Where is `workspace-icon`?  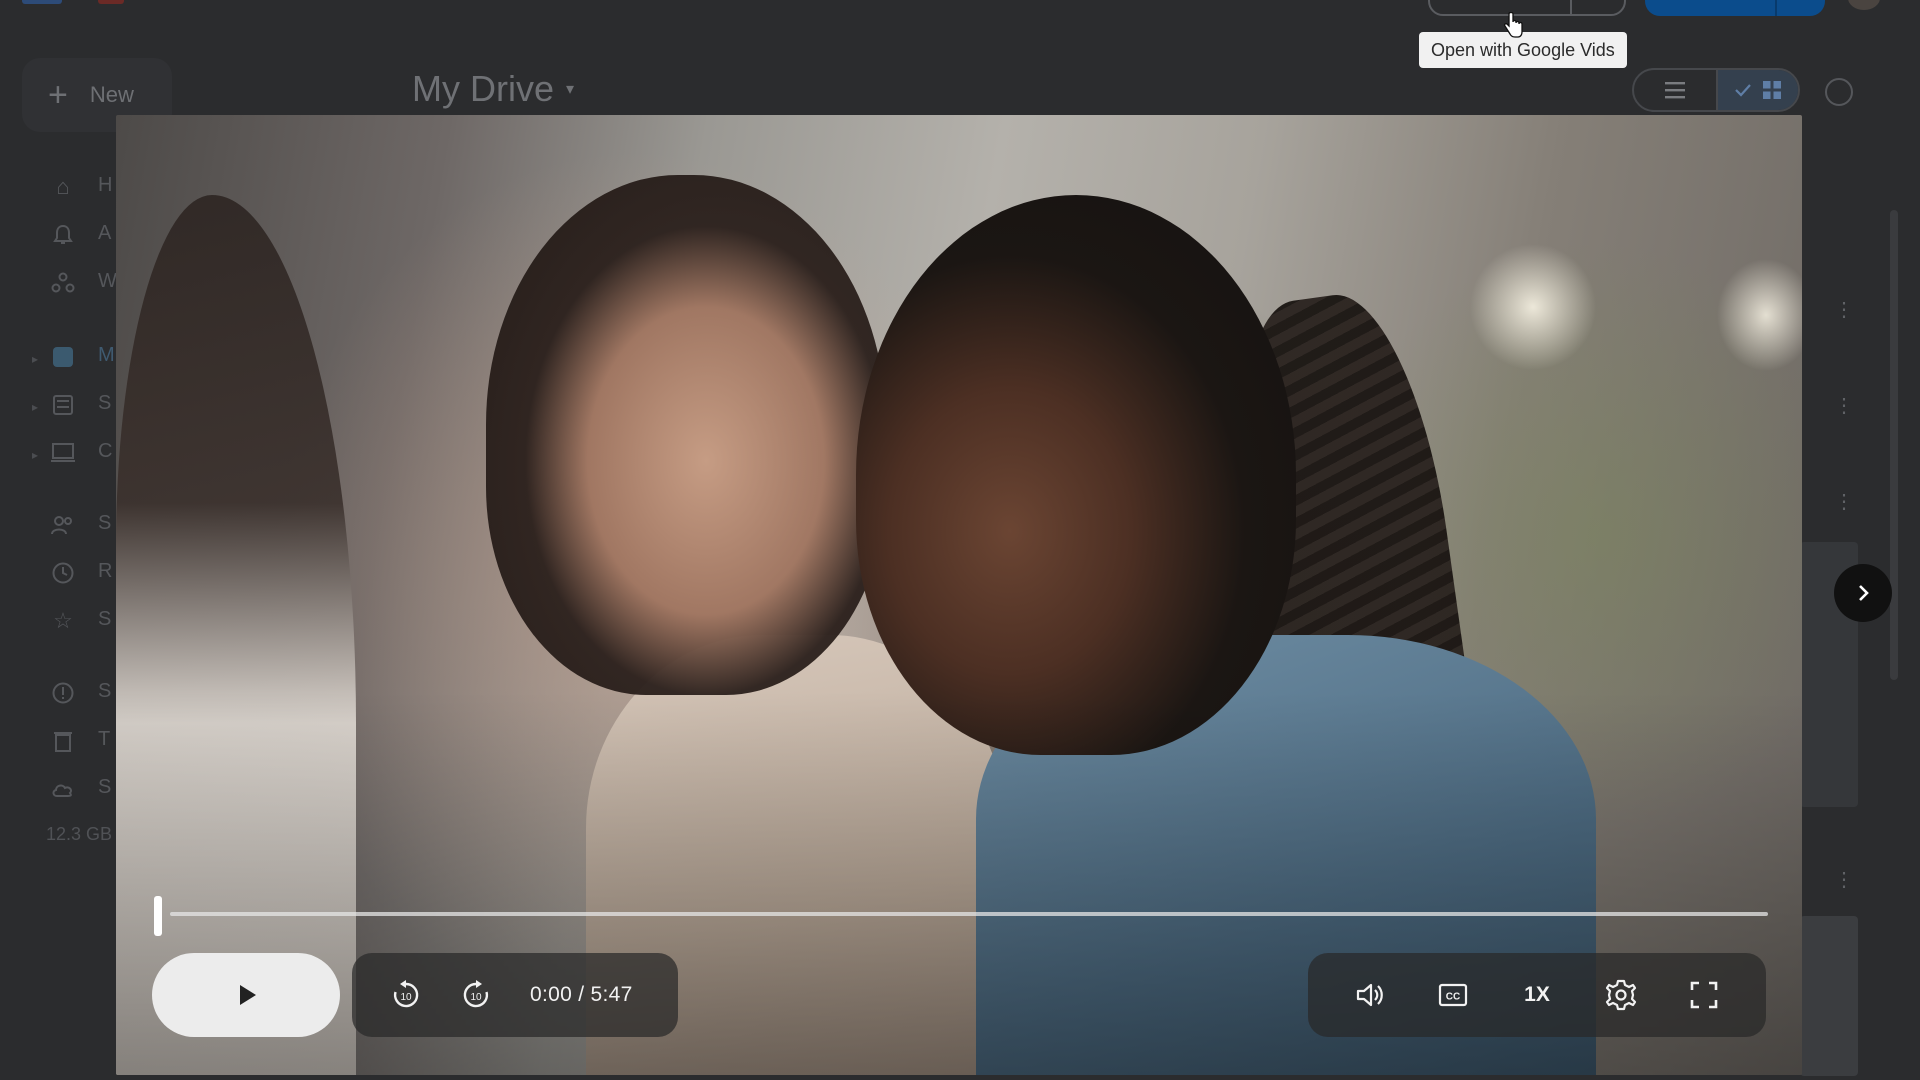 workspace-icon is located at coordinates (63, 283).